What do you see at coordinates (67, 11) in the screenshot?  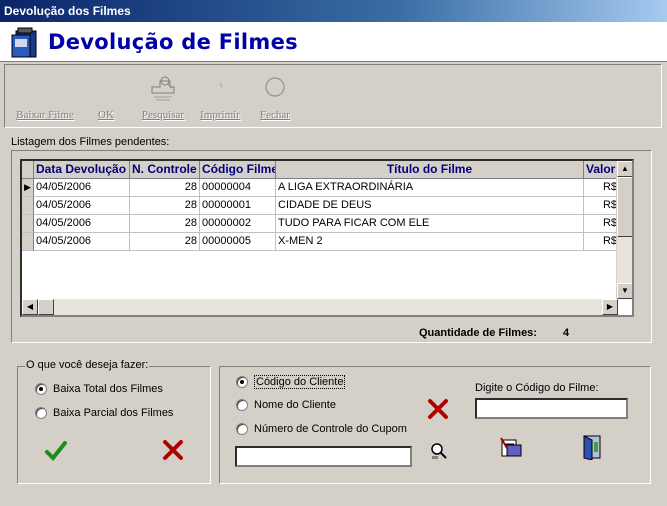 I see `window-title: Devolução dos Filmes` at bounding box center [67, 11].